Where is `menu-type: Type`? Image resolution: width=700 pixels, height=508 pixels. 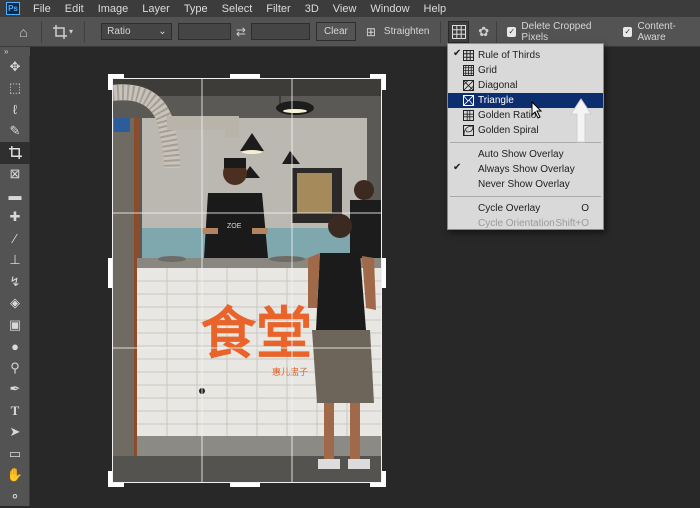
menu-type: Type is located at coordinates (196, 9).